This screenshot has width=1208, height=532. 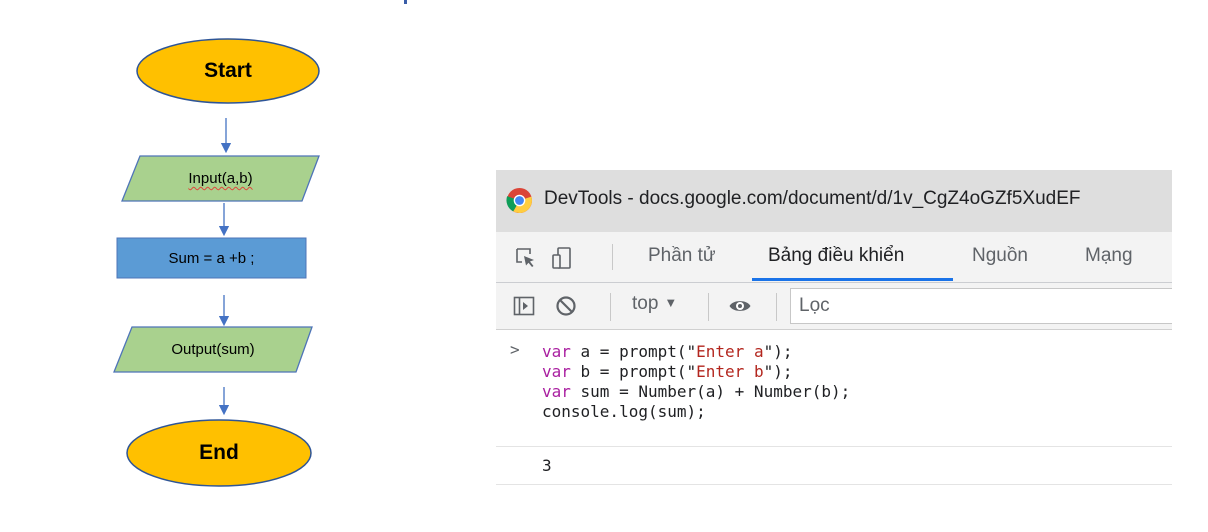 What do you see at coordinates (612, 257) in the screenshot?
I see `tab-separator` at bounding box center [612, 257].